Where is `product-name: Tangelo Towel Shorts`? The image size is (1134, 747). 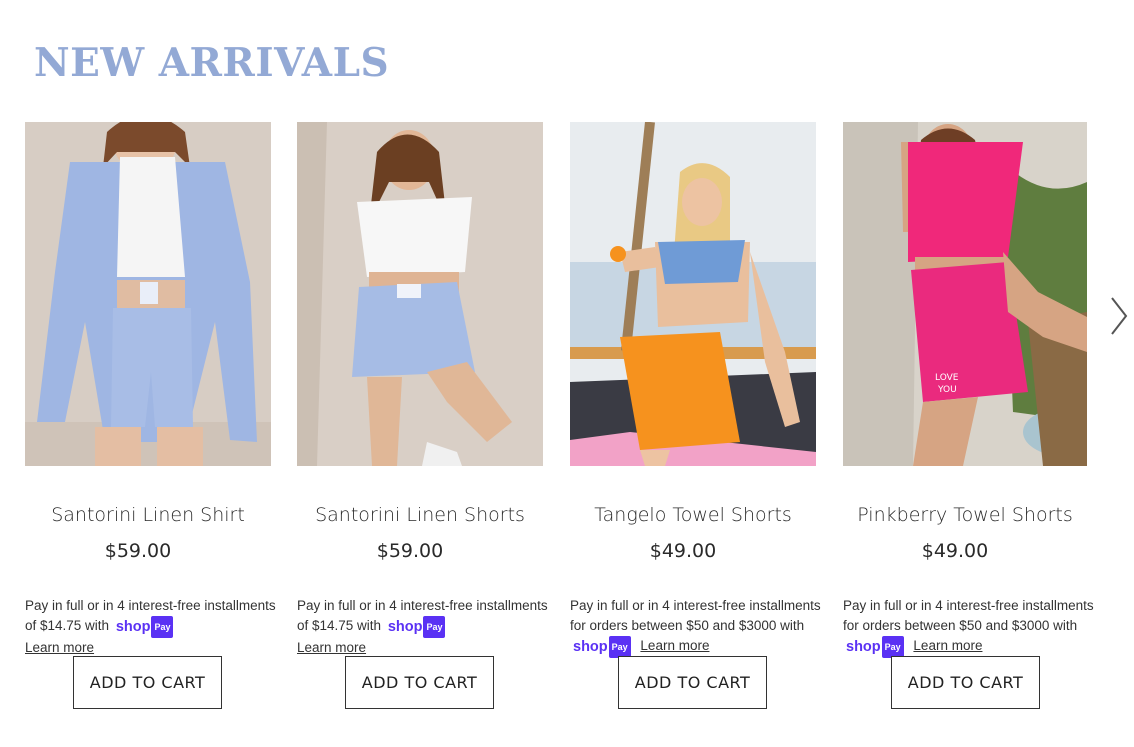
product-name: Tangelo Towel Shorts is located at coordinates (693, 515).